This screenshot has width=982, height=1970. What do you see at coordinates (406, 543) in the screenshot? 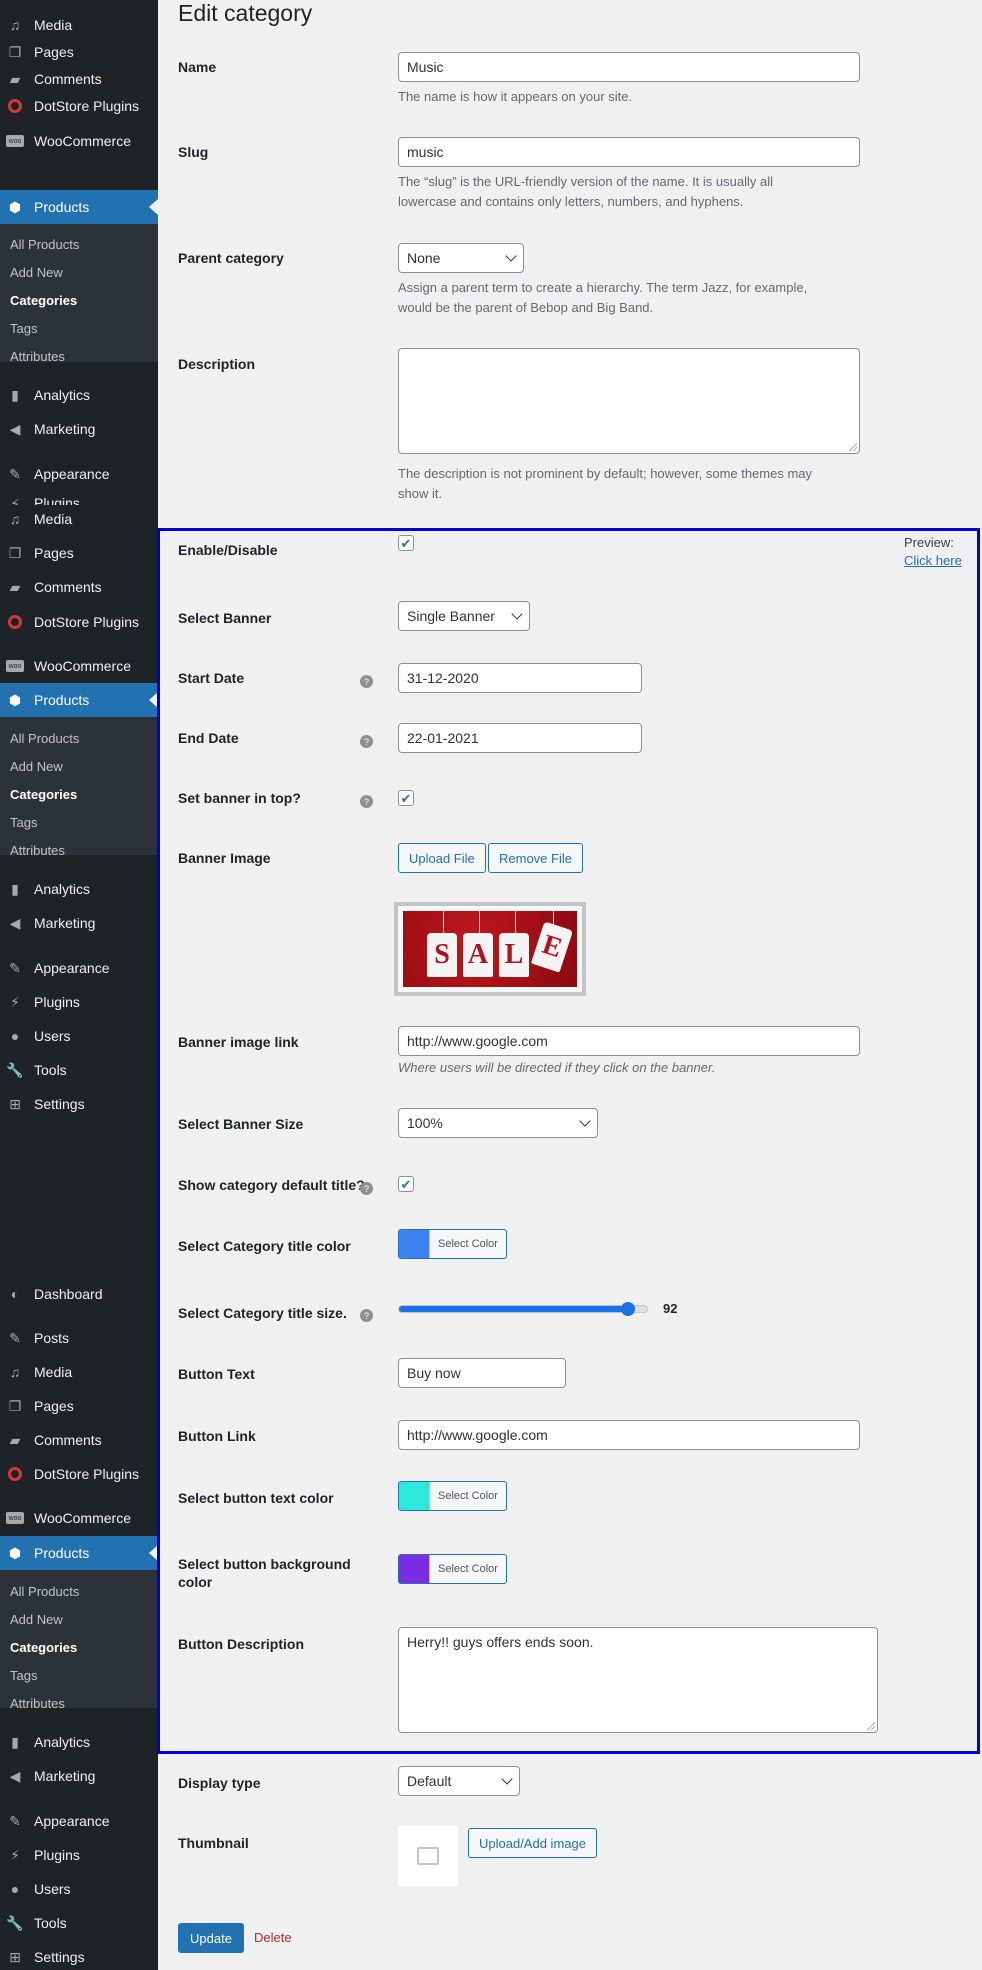
I see `enable-checkbox: ✔` at bounding box center [406, 543].